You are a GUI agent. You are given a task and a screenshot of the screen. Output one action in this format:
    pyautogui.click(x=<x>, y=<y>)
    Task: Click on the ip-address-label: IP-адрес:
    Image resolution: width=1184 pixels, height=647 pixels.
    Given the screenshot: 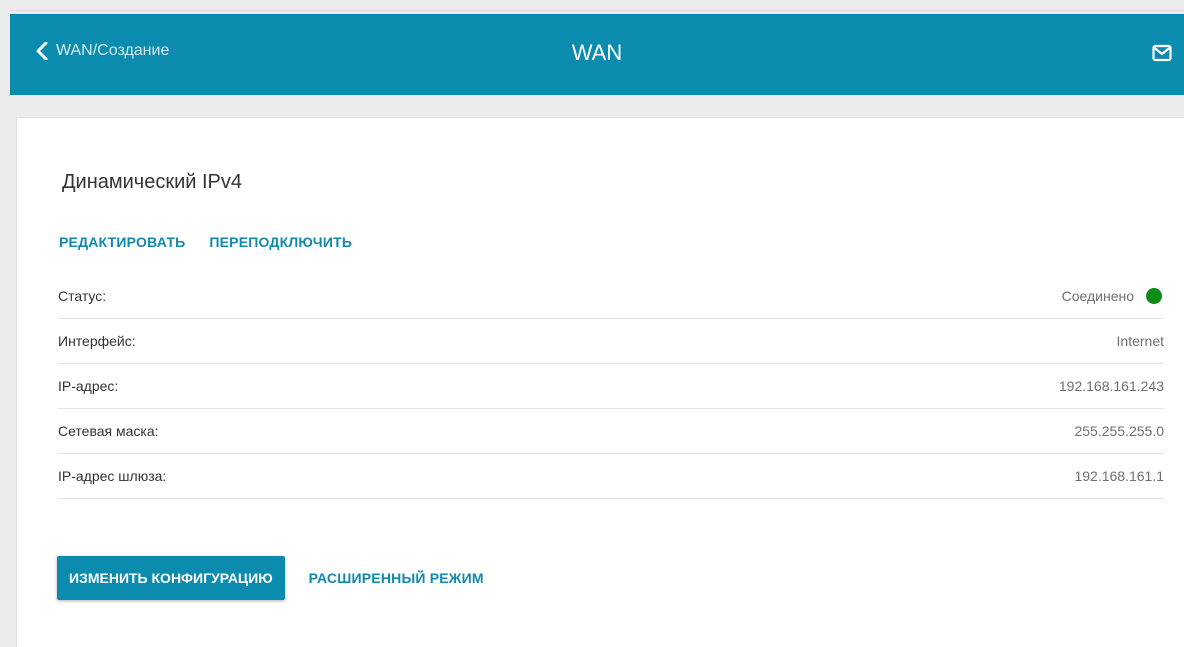 What is the action you would take?
    pyautogui.click(x=88, y=386)
    